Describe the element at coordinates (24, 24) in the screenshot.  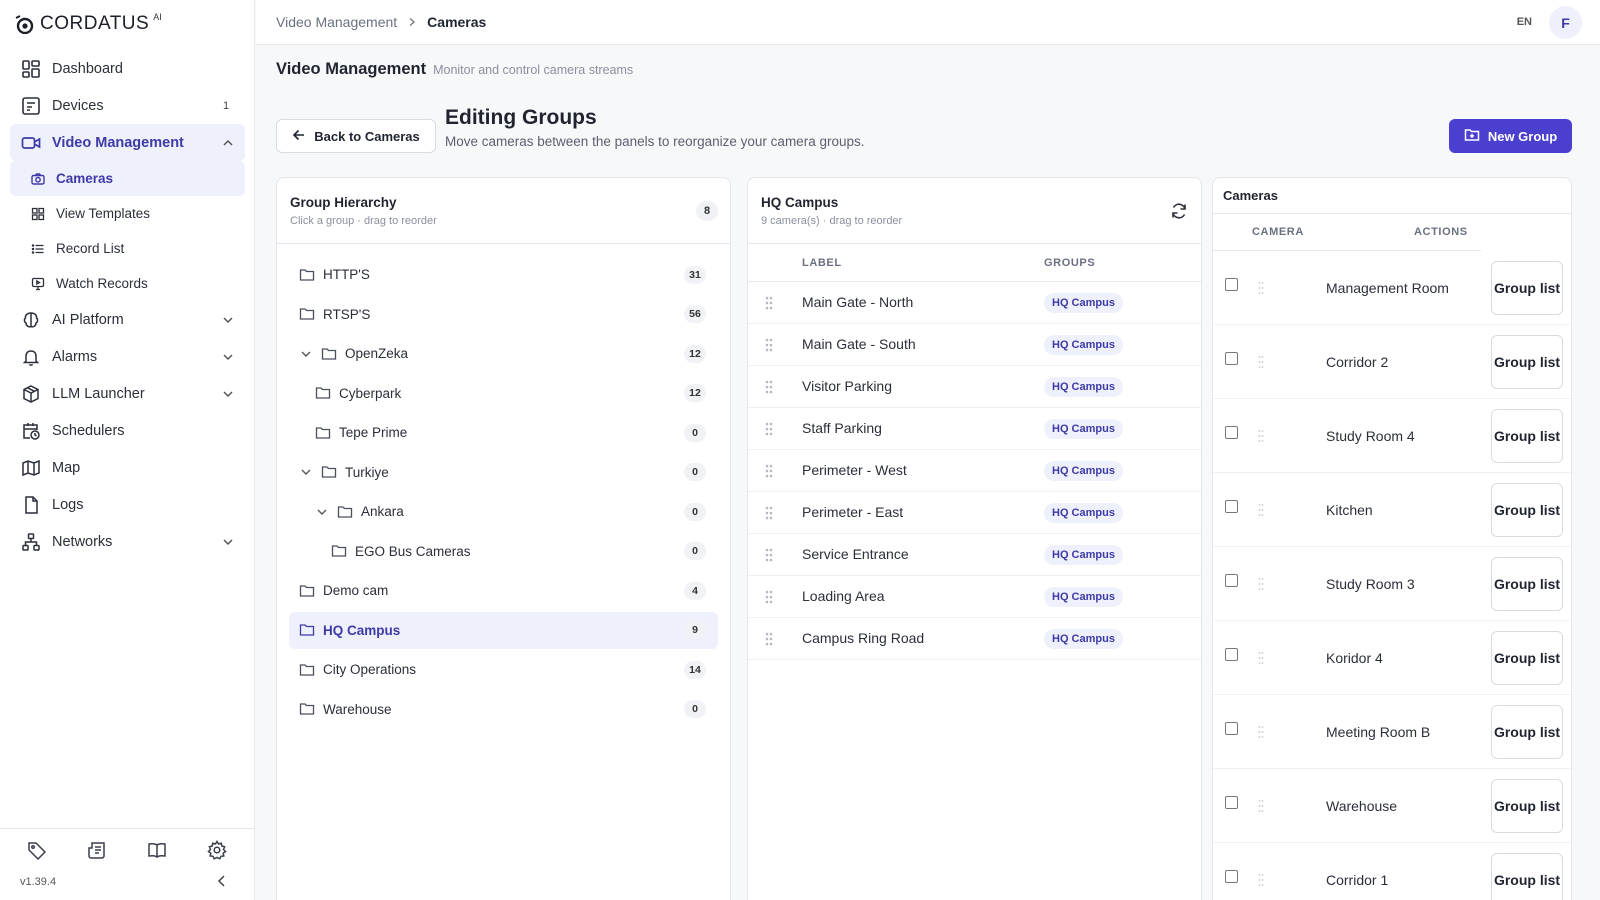
I see `logo-eye-icon` at that location.